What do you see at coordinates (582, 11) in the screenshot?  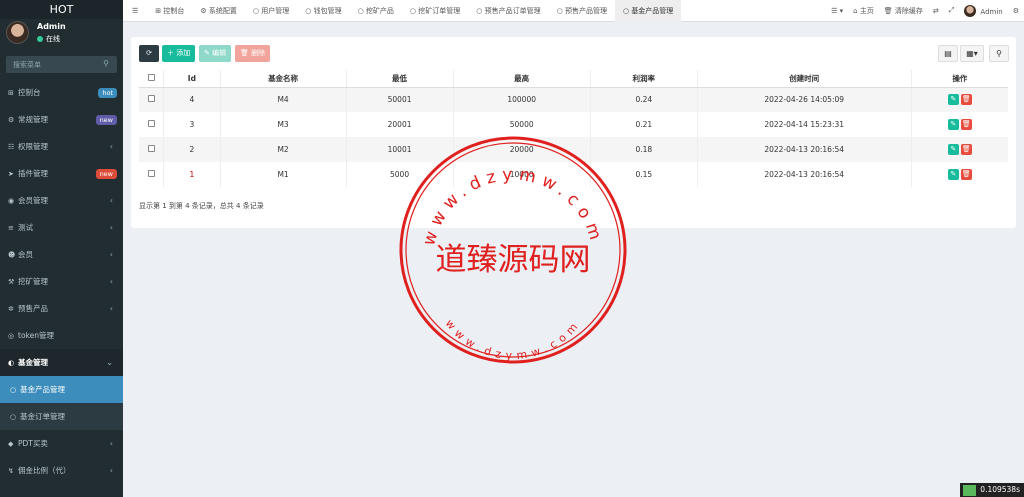 I see `tab-item: ○ 预售产品管理` at bounding box center [582, 11].